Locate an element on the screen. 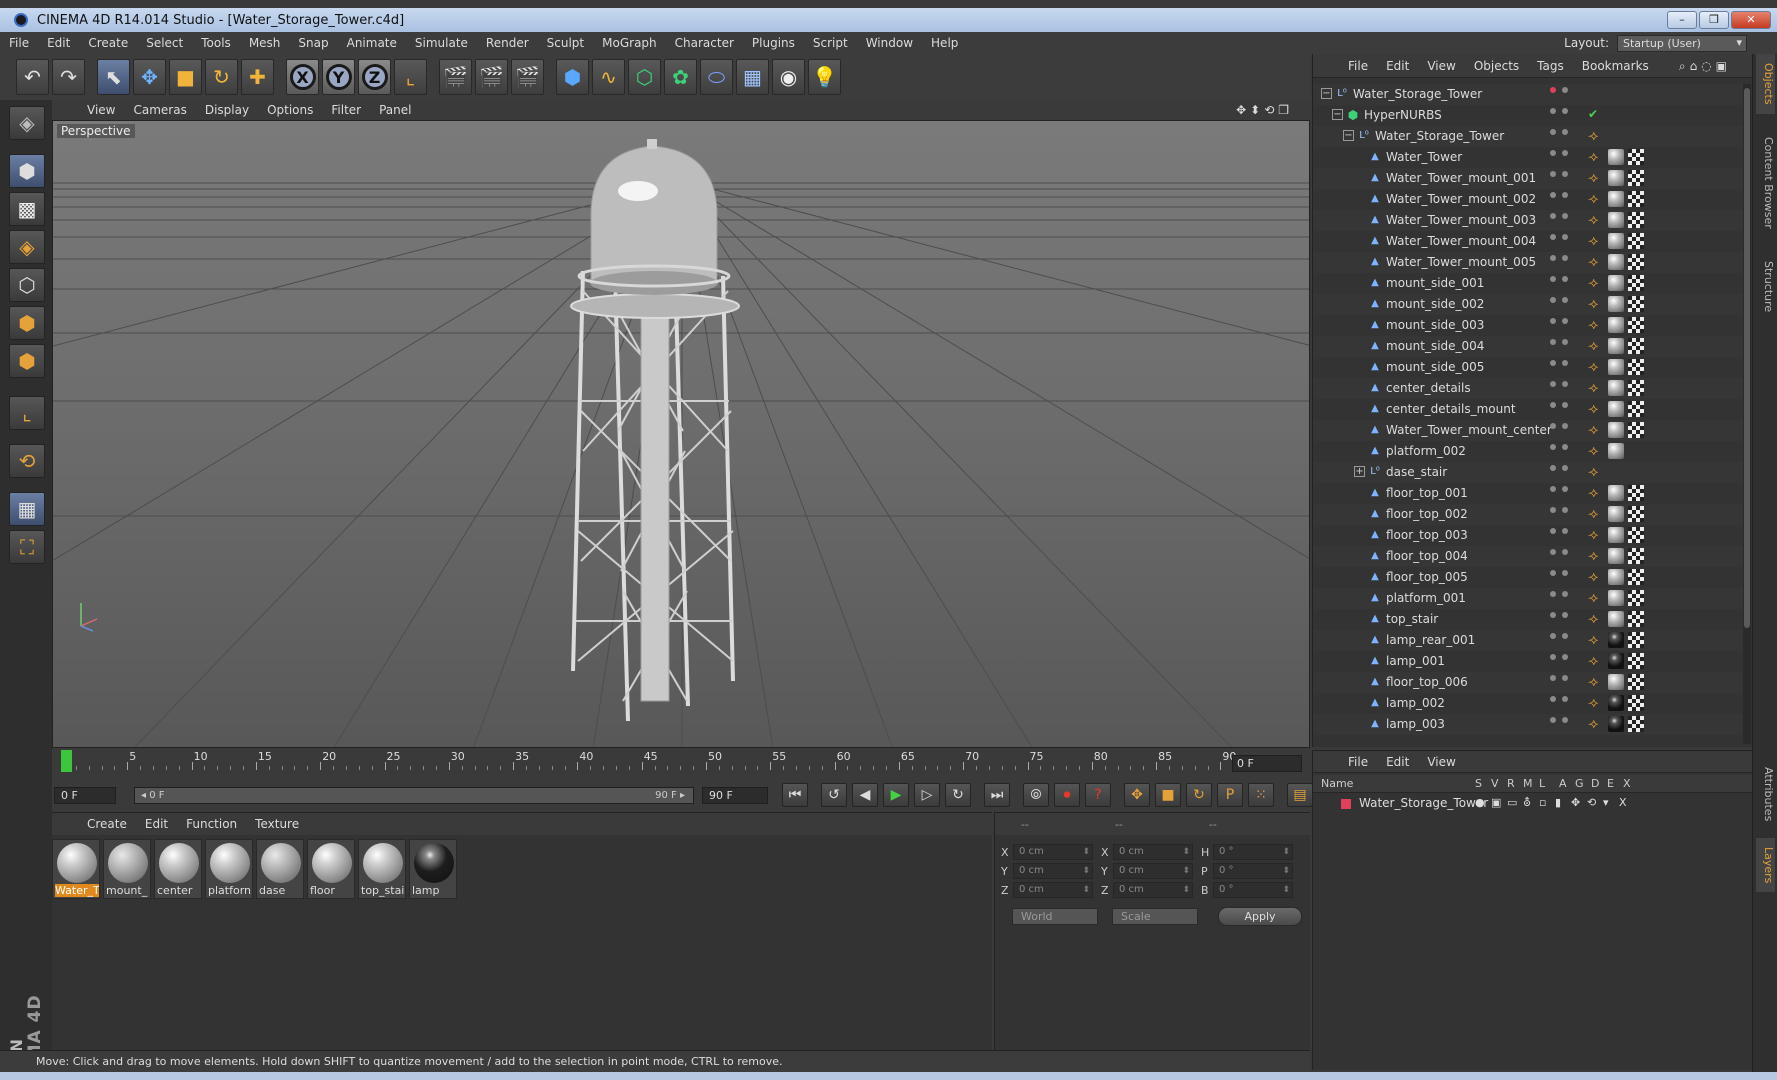 This screenshot has height=1080, width=1777. object-row: ▲ mount_side_003 ⟢ is located at coordinates (1528, 325).